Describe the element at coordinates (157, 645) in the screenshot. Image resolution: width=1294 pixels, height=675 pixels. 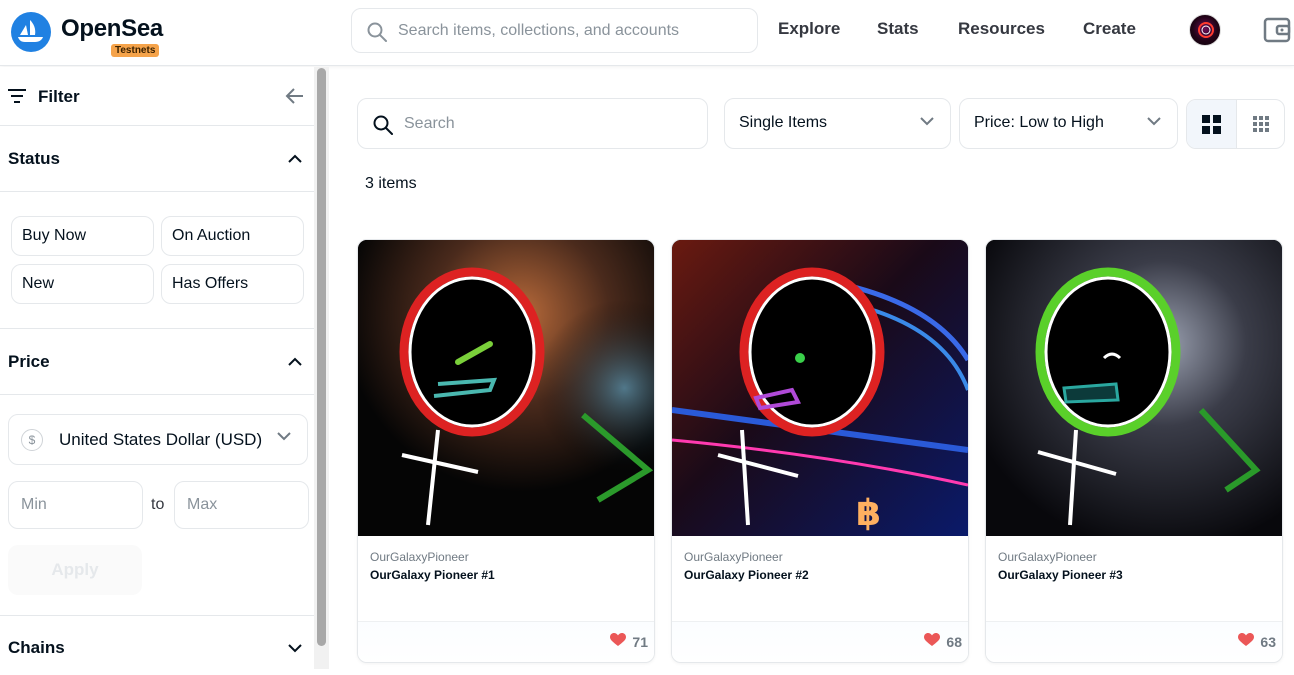
I see `chains-section-header: Chains` at that location.